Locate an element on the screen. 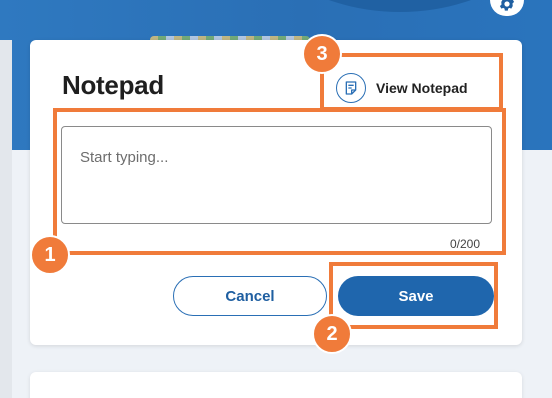 The height and width of the screenshot is (398, 552). callout-badge-1: 1 is located at coordinates (50, 255).